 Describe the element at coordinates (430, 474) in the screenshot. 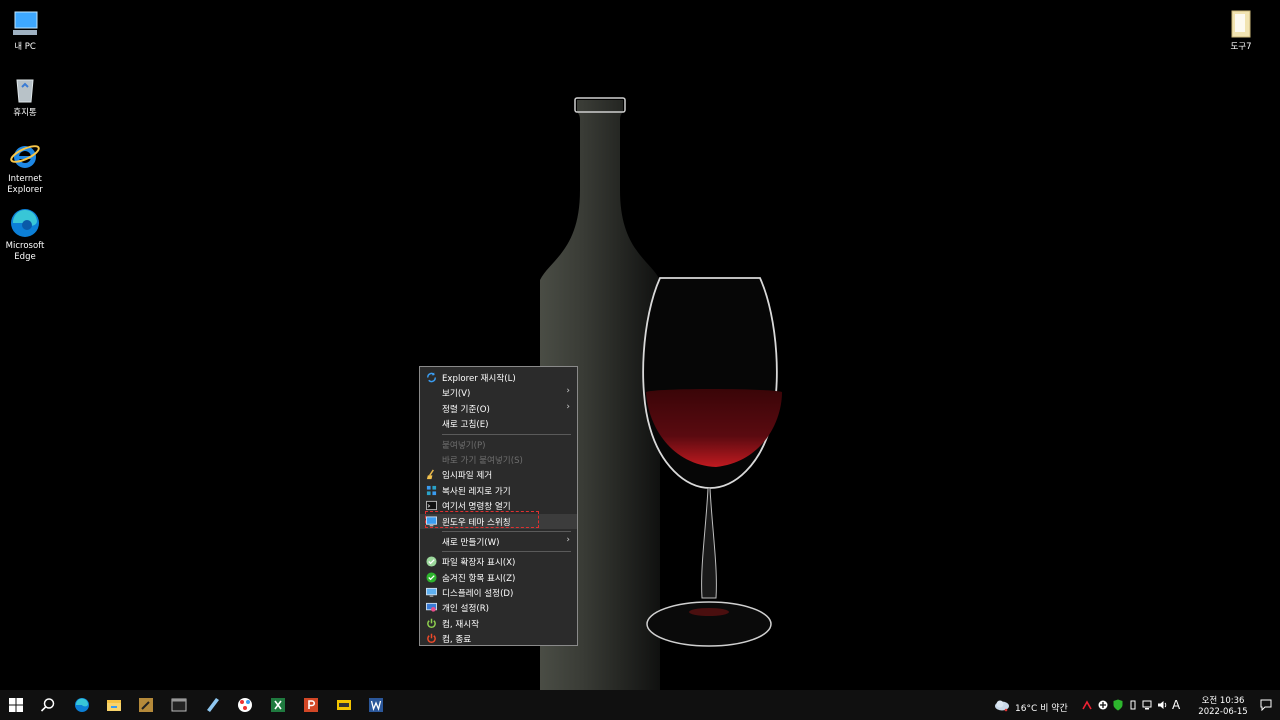

I see `broom-icon` at that location.